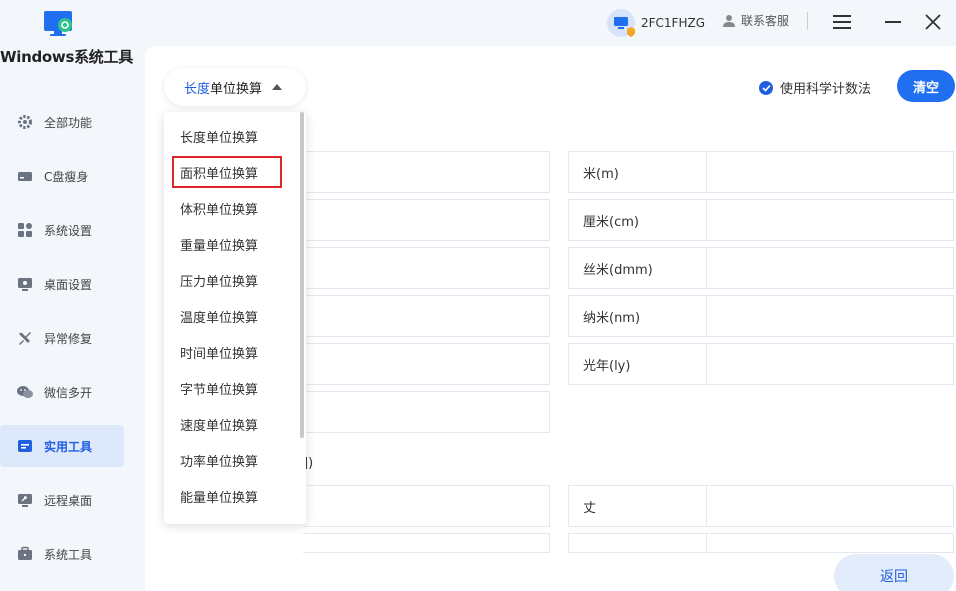  Describe the element at coordinates (673, 23) in the screenshot. I see `device-name: 2FC1FHZG` at that location.